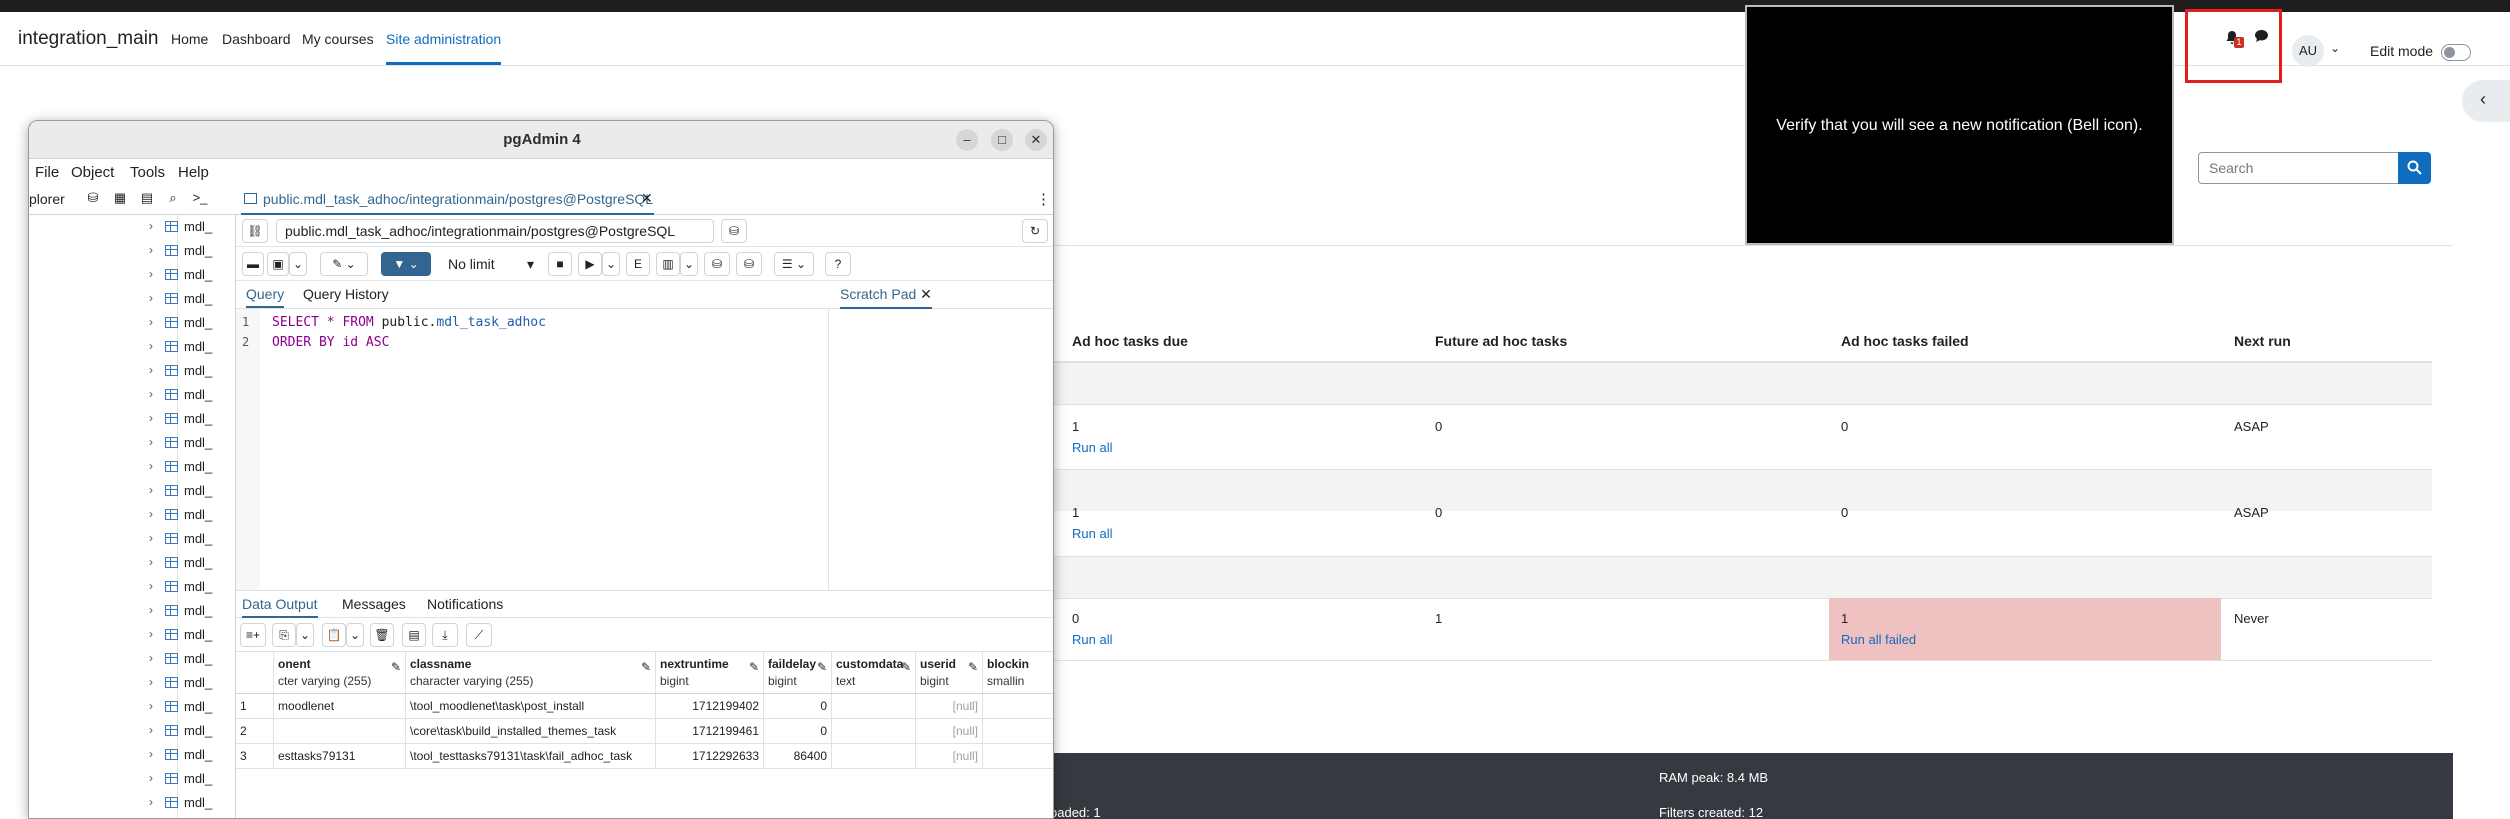 This screenshot has height=819, width=2510. What do you see at coordinates (255, 231) in the screenshot?
I see `connection-status-icon: ⛓` at bounding box center [255, 231].